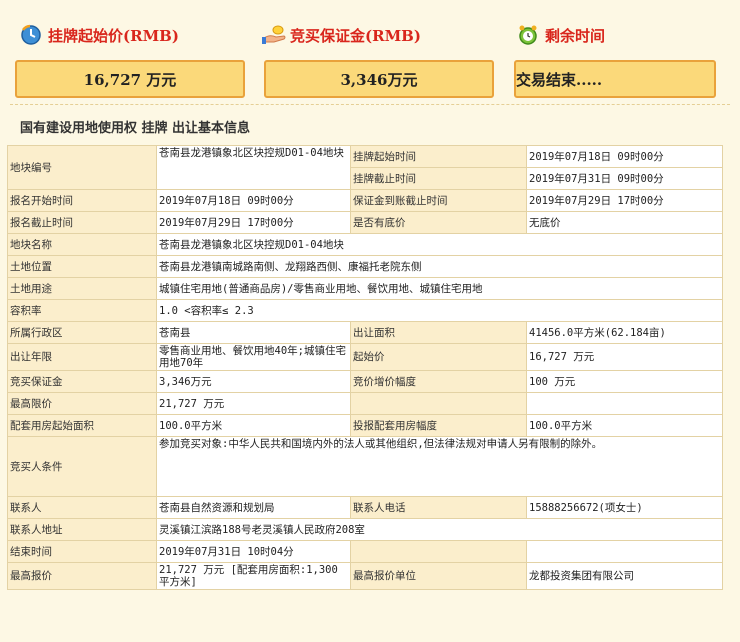  What do you see at coordinates (253, 357) in the screenshot?
I see `term-value: 零售商业用地、餐饮用地40年;城镇住宅用地70年` at bounding box center [253, 357].